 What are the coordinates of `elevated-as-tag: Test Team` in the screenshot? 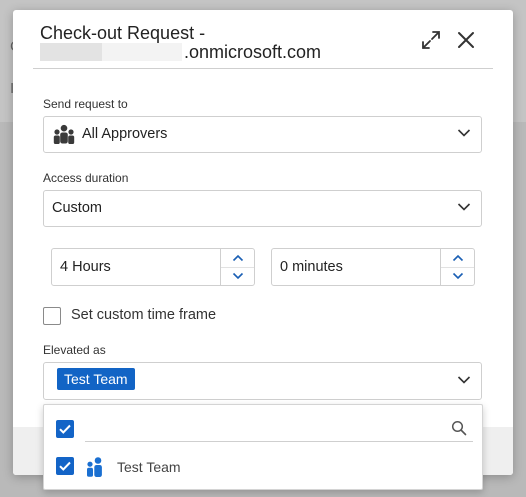 It's located at (96, 379).